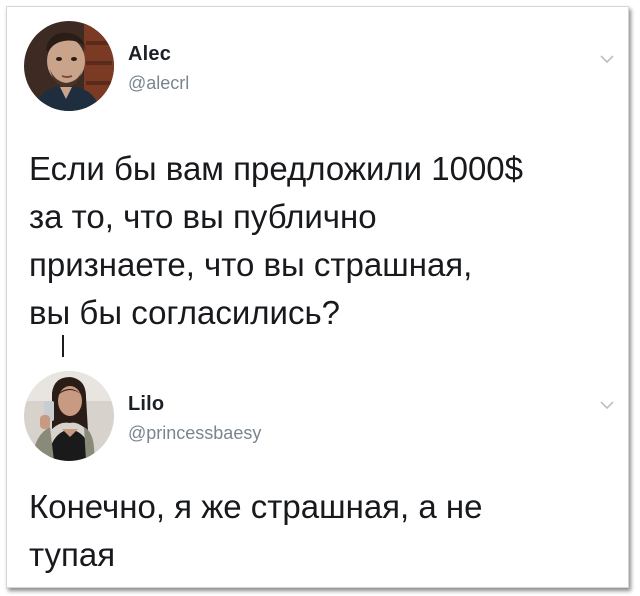 This screenshot has width=640, height=596. What do you see at coordinates (276, 168) in the screenshot?
I see `tweet-text-line: Если бы вам предложили 1000$` at bounding box center [276, 168].